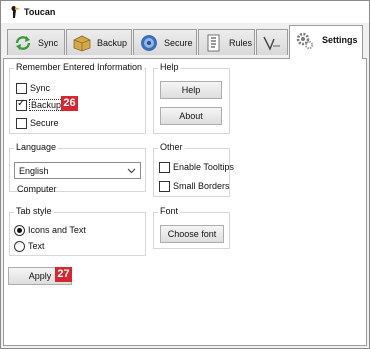 This screenshot has height=349, width=370. I want to click on tab-backup: Backup, so click(99, 42).